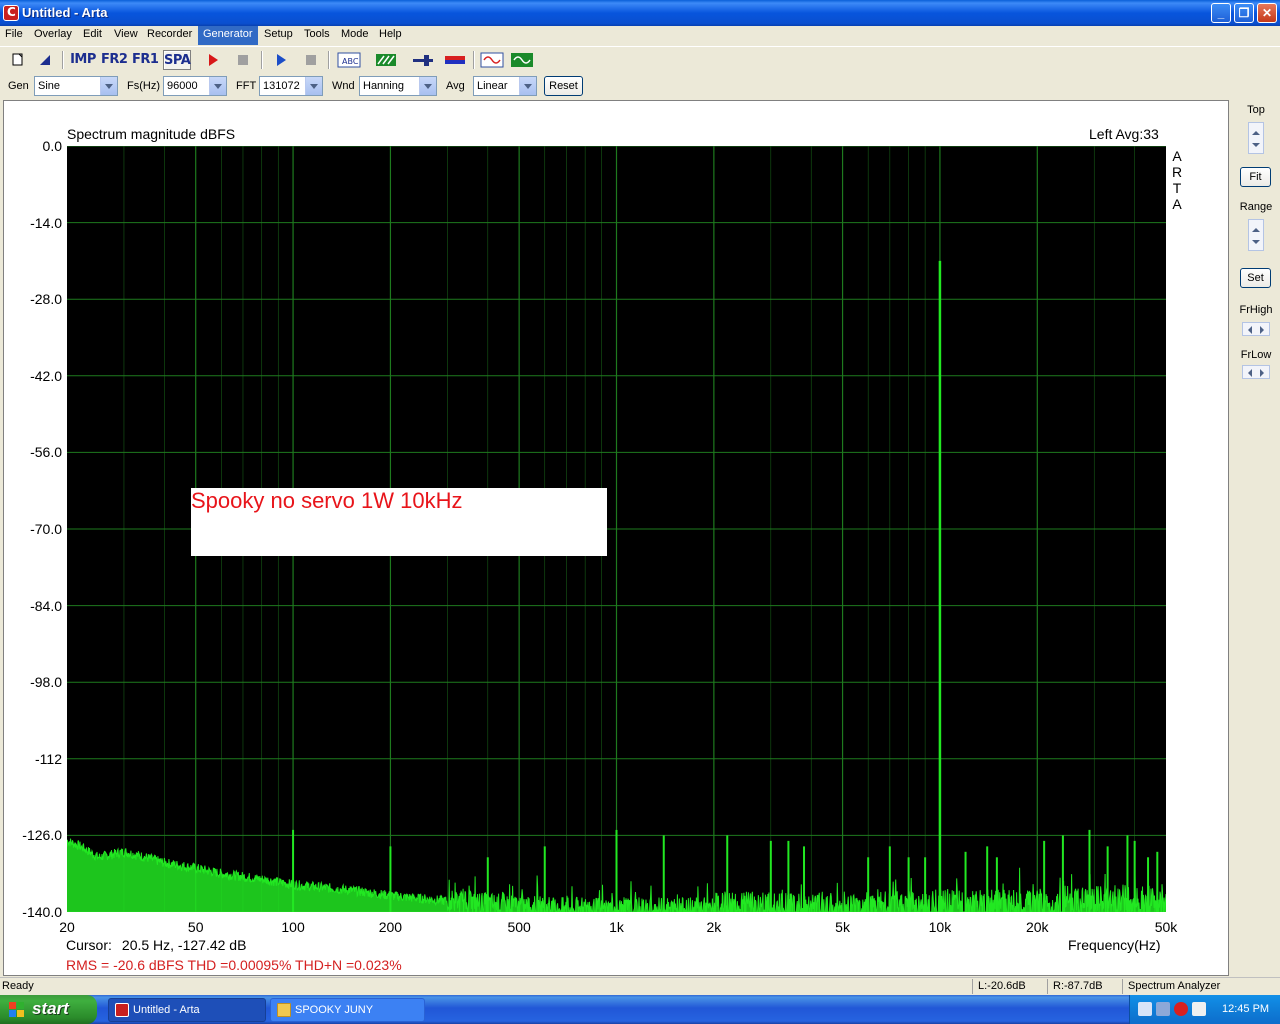 The image size is (1280, 1024). I want to click on fft-value: 131072, so click(281, 86).